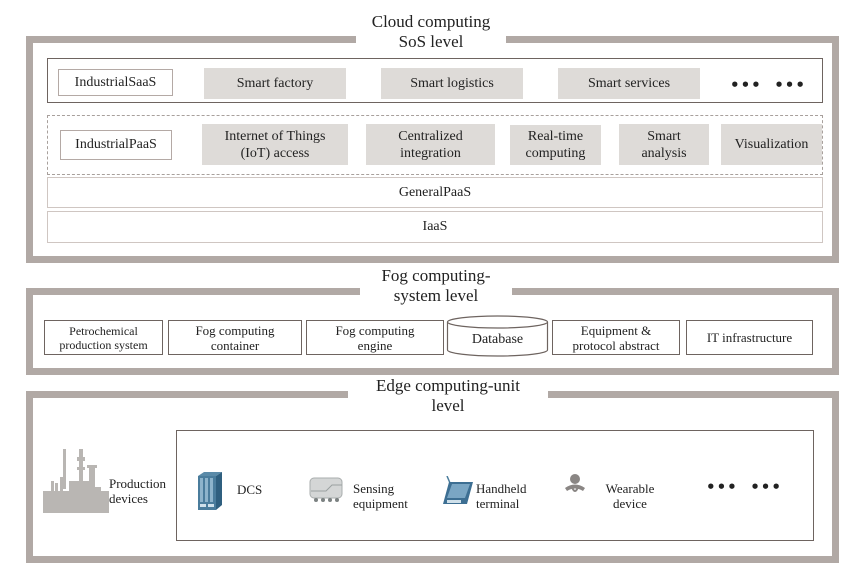 The width and height of the screenshot is (855, 577). I want to click on cloud-title-line2: SoS level, so click(431, 41).